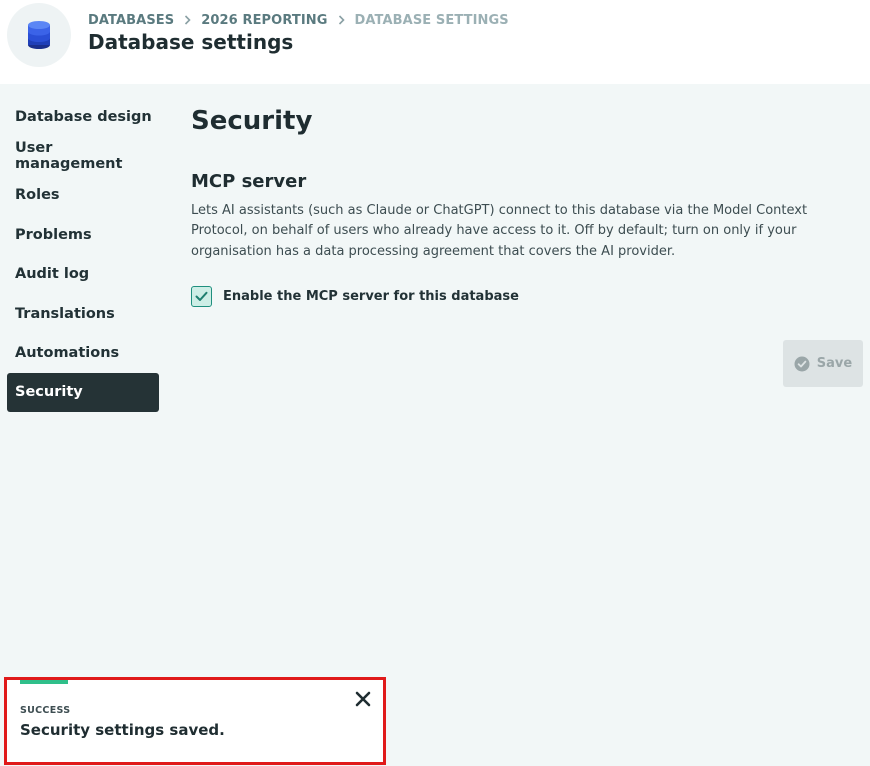 Image resolution: width=870 pixels, height=766 pixels. What do you see at coordinates (83, 313) in the screenshot?
I see `sidebar-item-translations: Translations` at bounding box center [83, 313].